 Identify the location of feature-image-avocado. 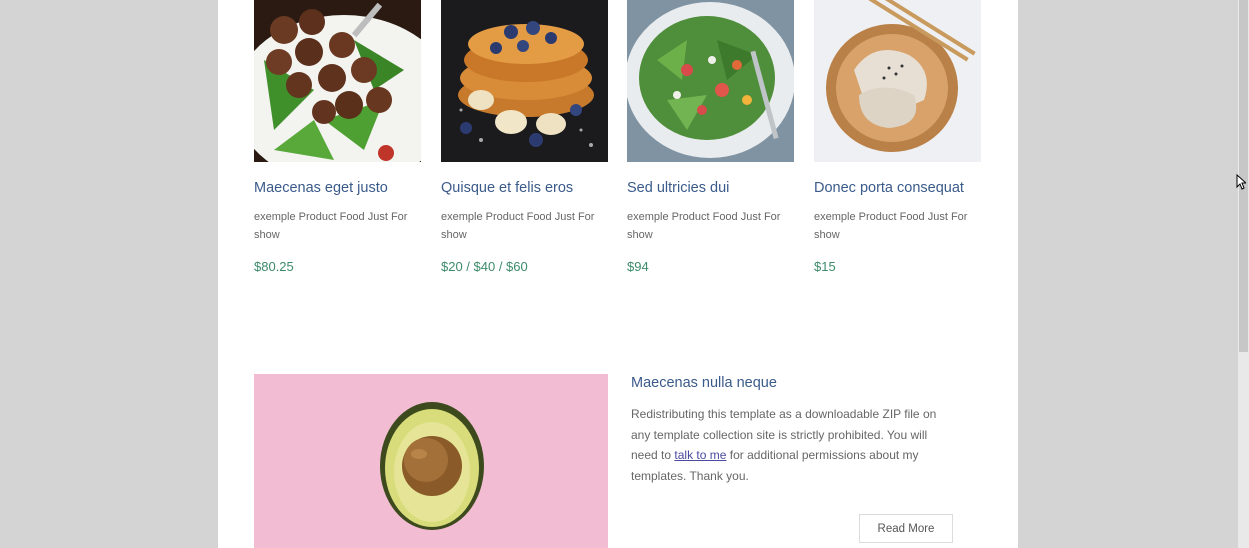
(431, 461).